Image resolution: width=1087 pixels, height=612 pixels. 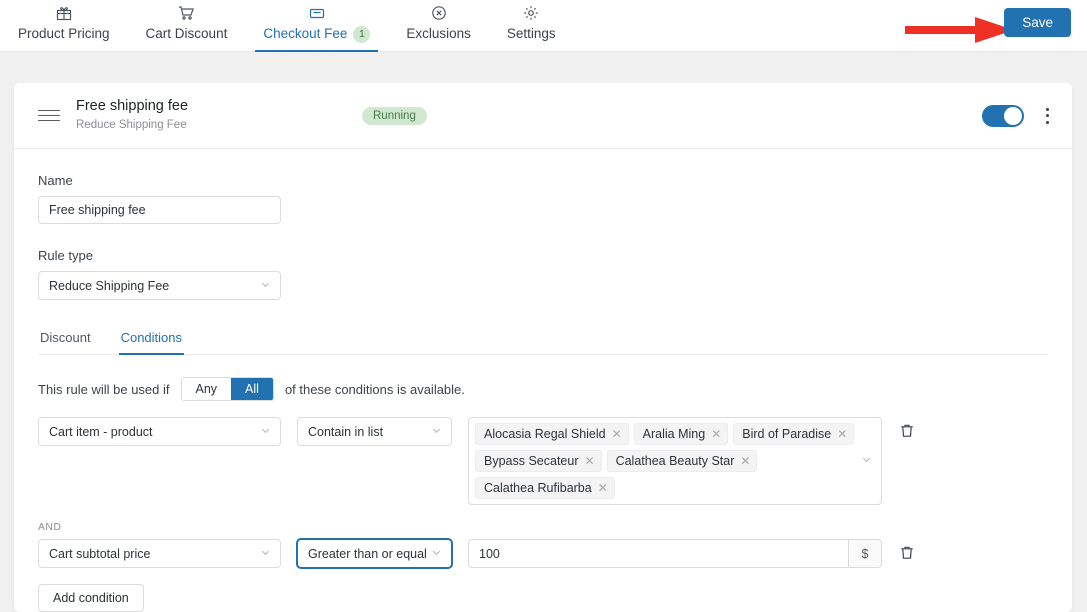 What do you see at coordinates (109, 285) in the screenshot?
I see `rule-type-value: Reduce Shipping Fee` at bounding box center [109, 285].